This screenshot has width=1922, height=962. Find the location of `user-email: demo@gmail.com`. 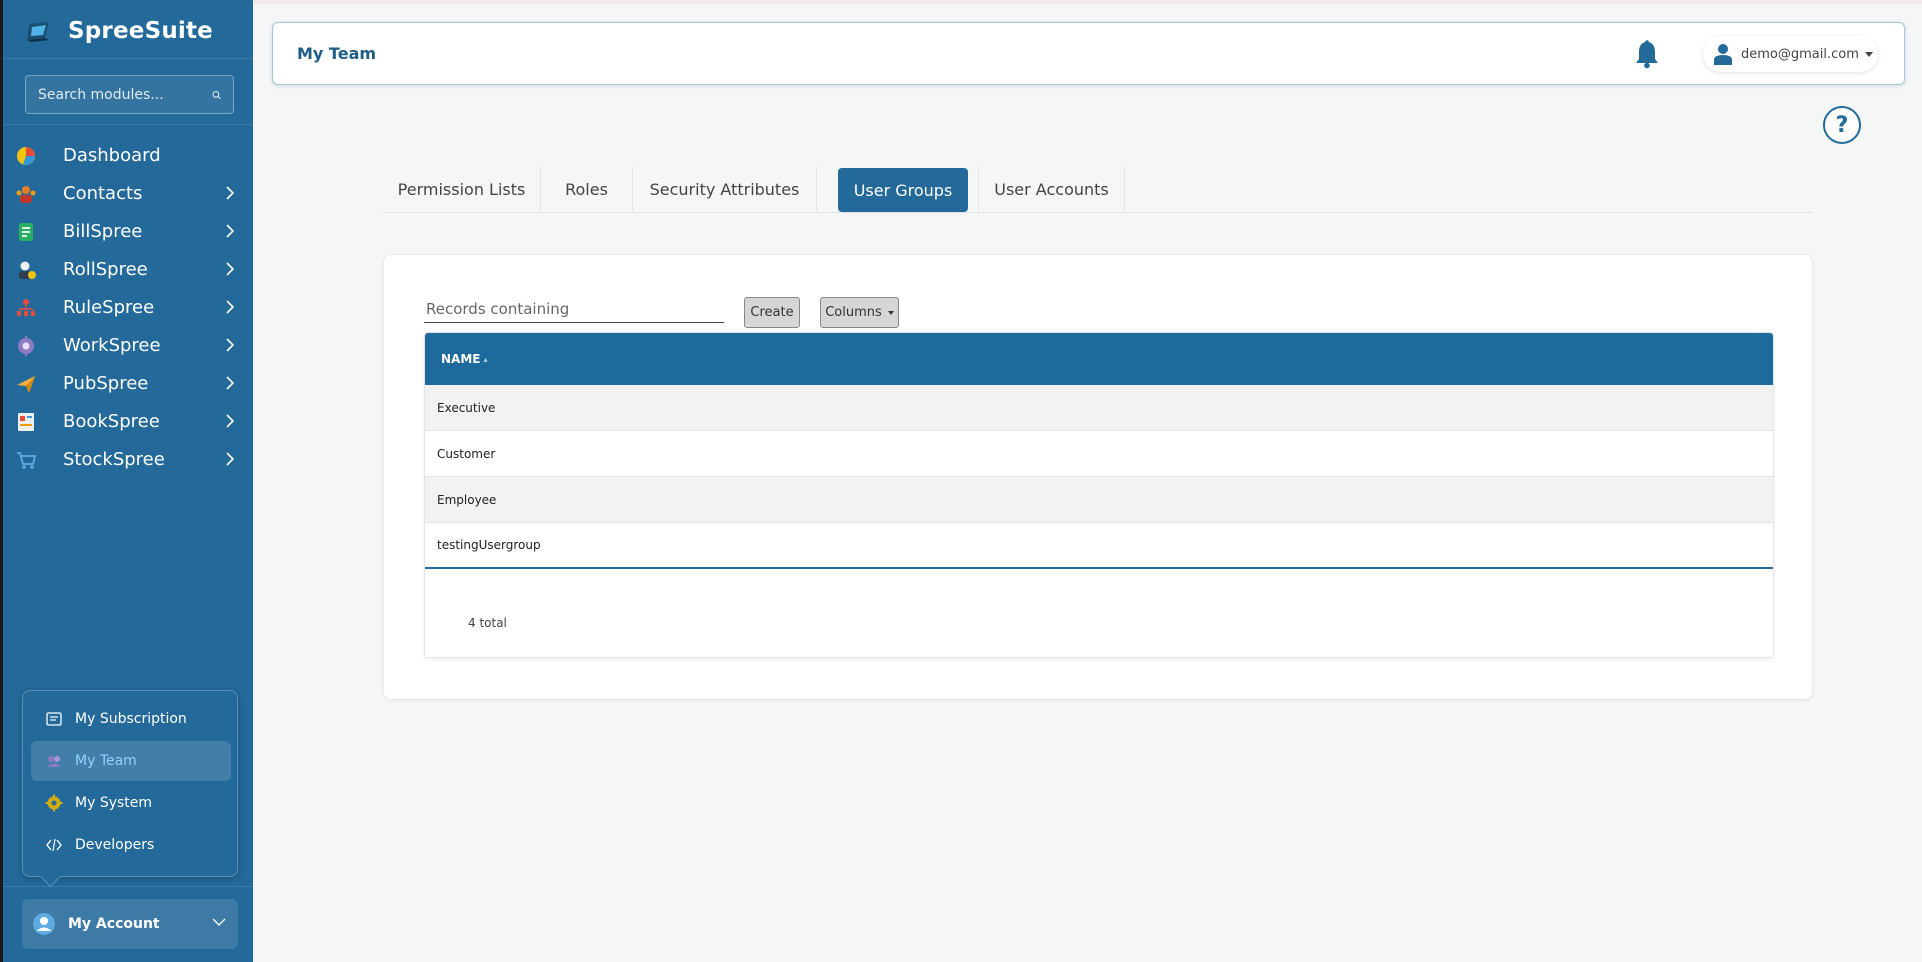

user-email: demo@gmail.com is located at coordinates (1800, 54).